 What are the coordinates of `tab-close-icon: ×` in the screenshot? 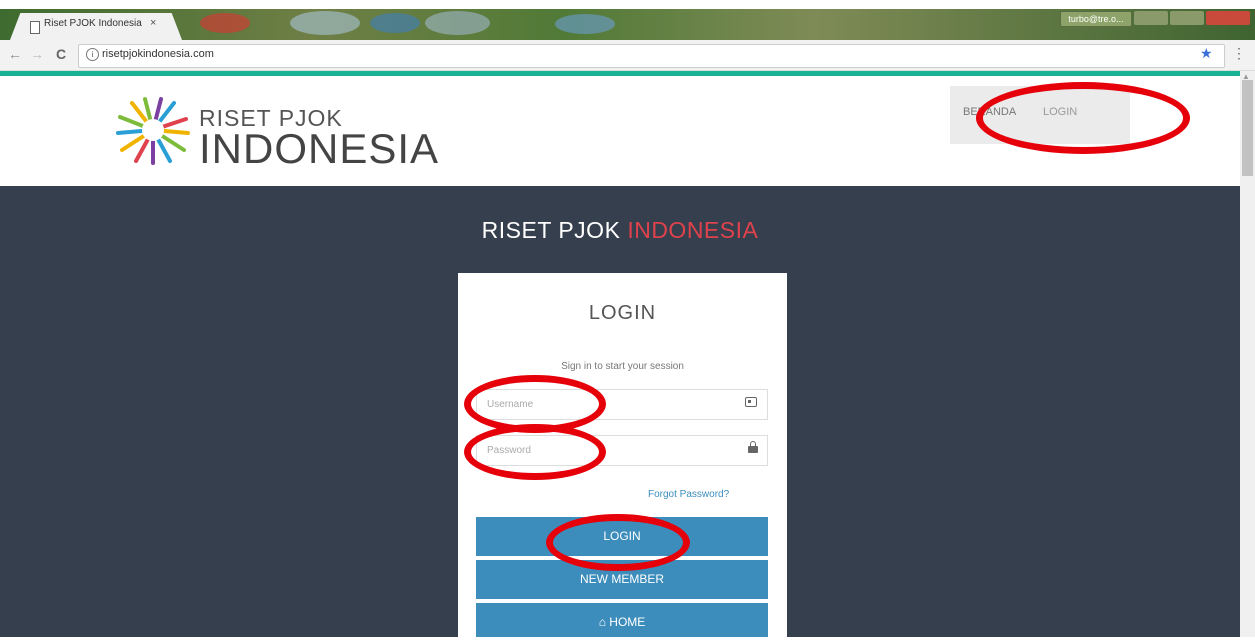 It's located at (153, 23).